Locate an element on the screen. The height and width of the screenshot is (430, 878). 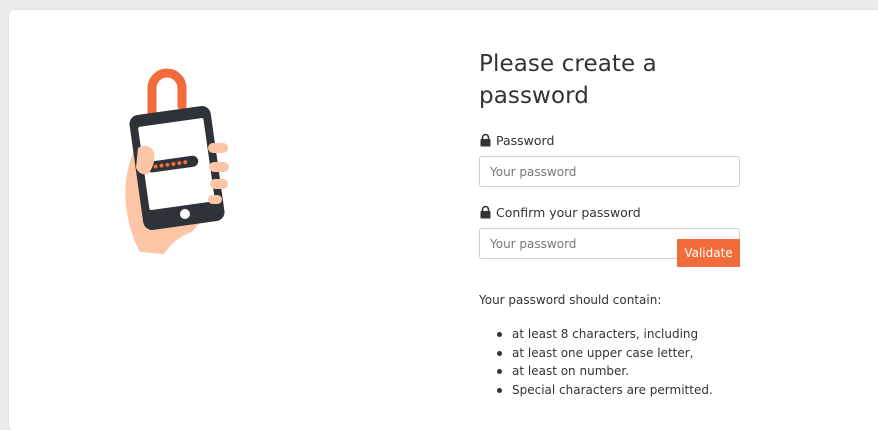
confirm-password-label-row: Confirm your password is located at coordinates (610, 212).